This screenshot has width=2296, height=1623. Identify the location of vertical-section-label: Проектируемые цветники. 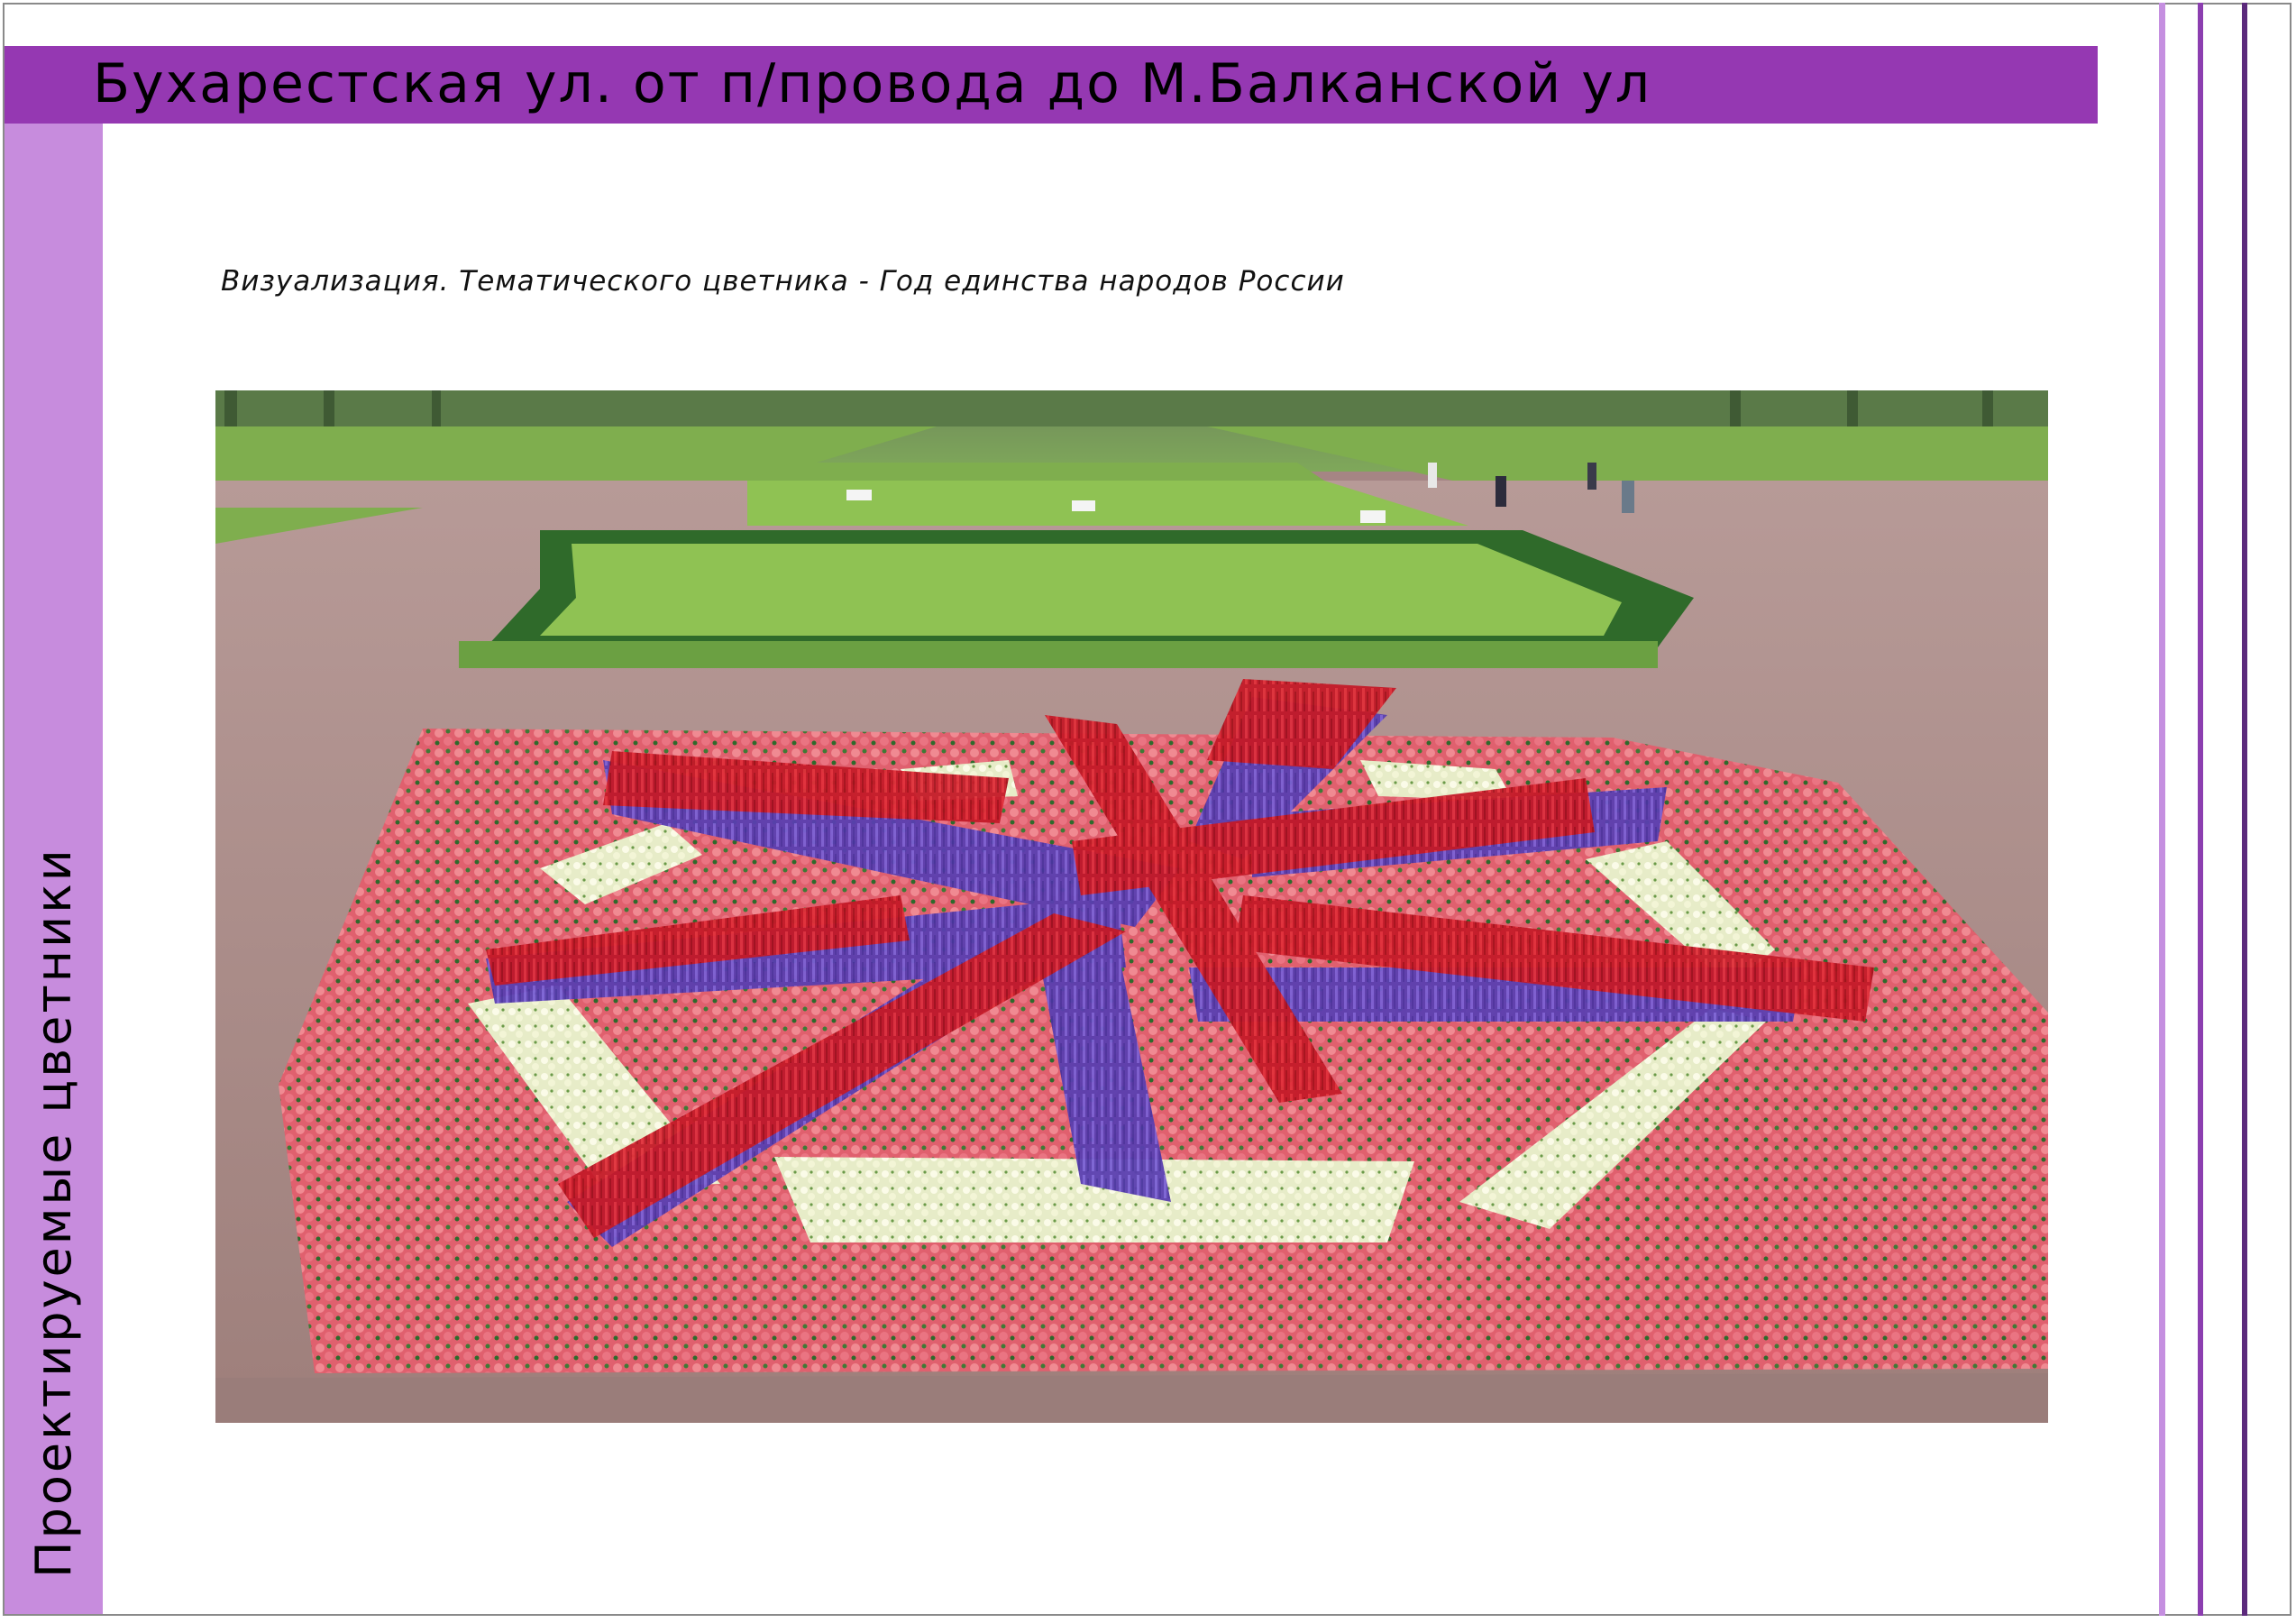
(53, 1212).